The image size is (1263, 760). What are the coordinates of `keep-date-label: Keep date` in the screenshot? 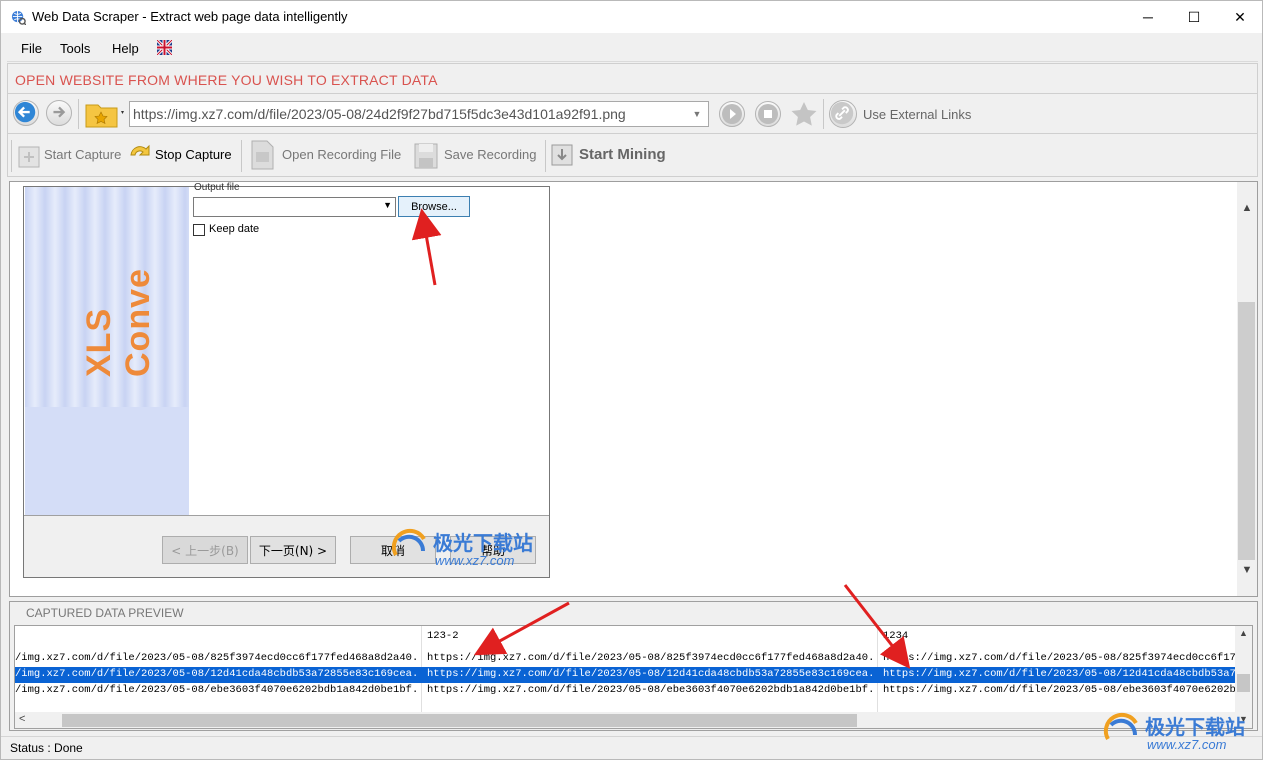 It's located at (234, 229).